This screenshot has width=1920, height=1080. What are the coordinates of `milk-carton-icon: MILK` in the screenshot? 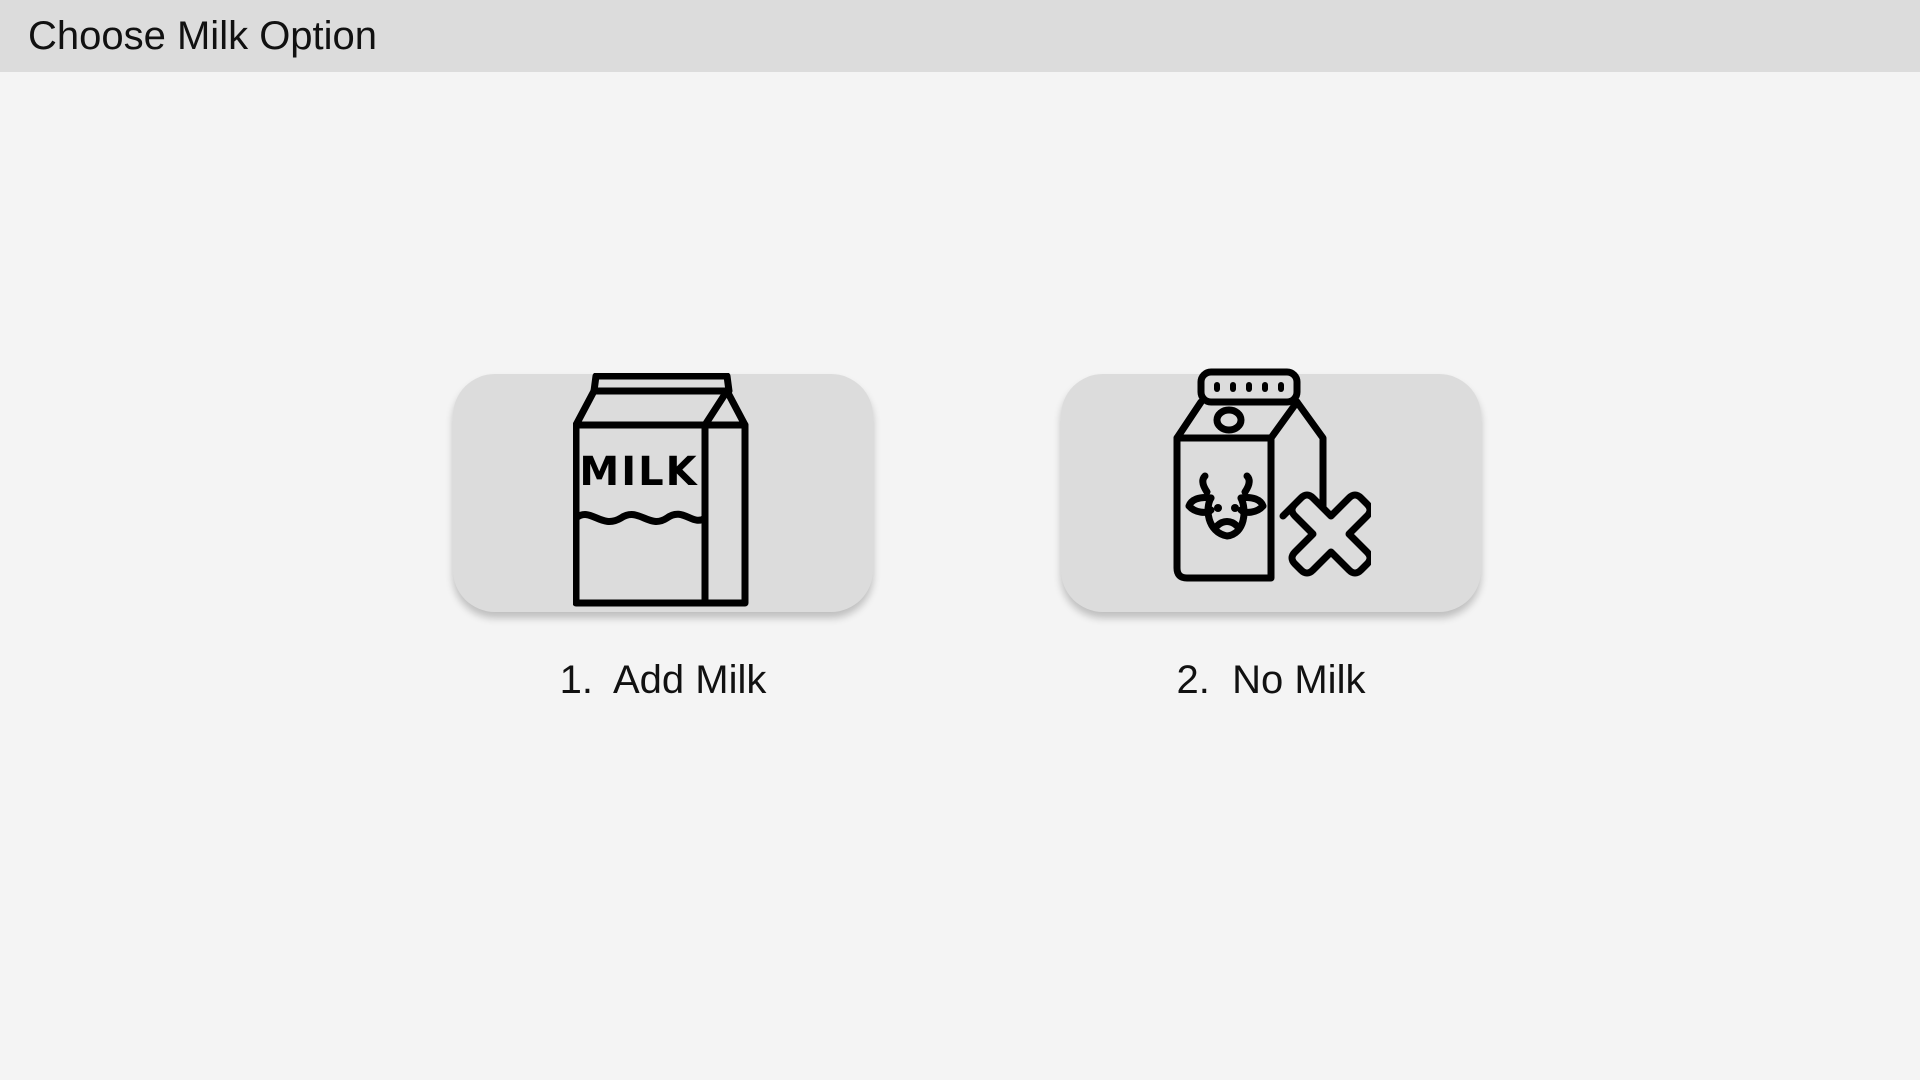 It's located at (661, 490).